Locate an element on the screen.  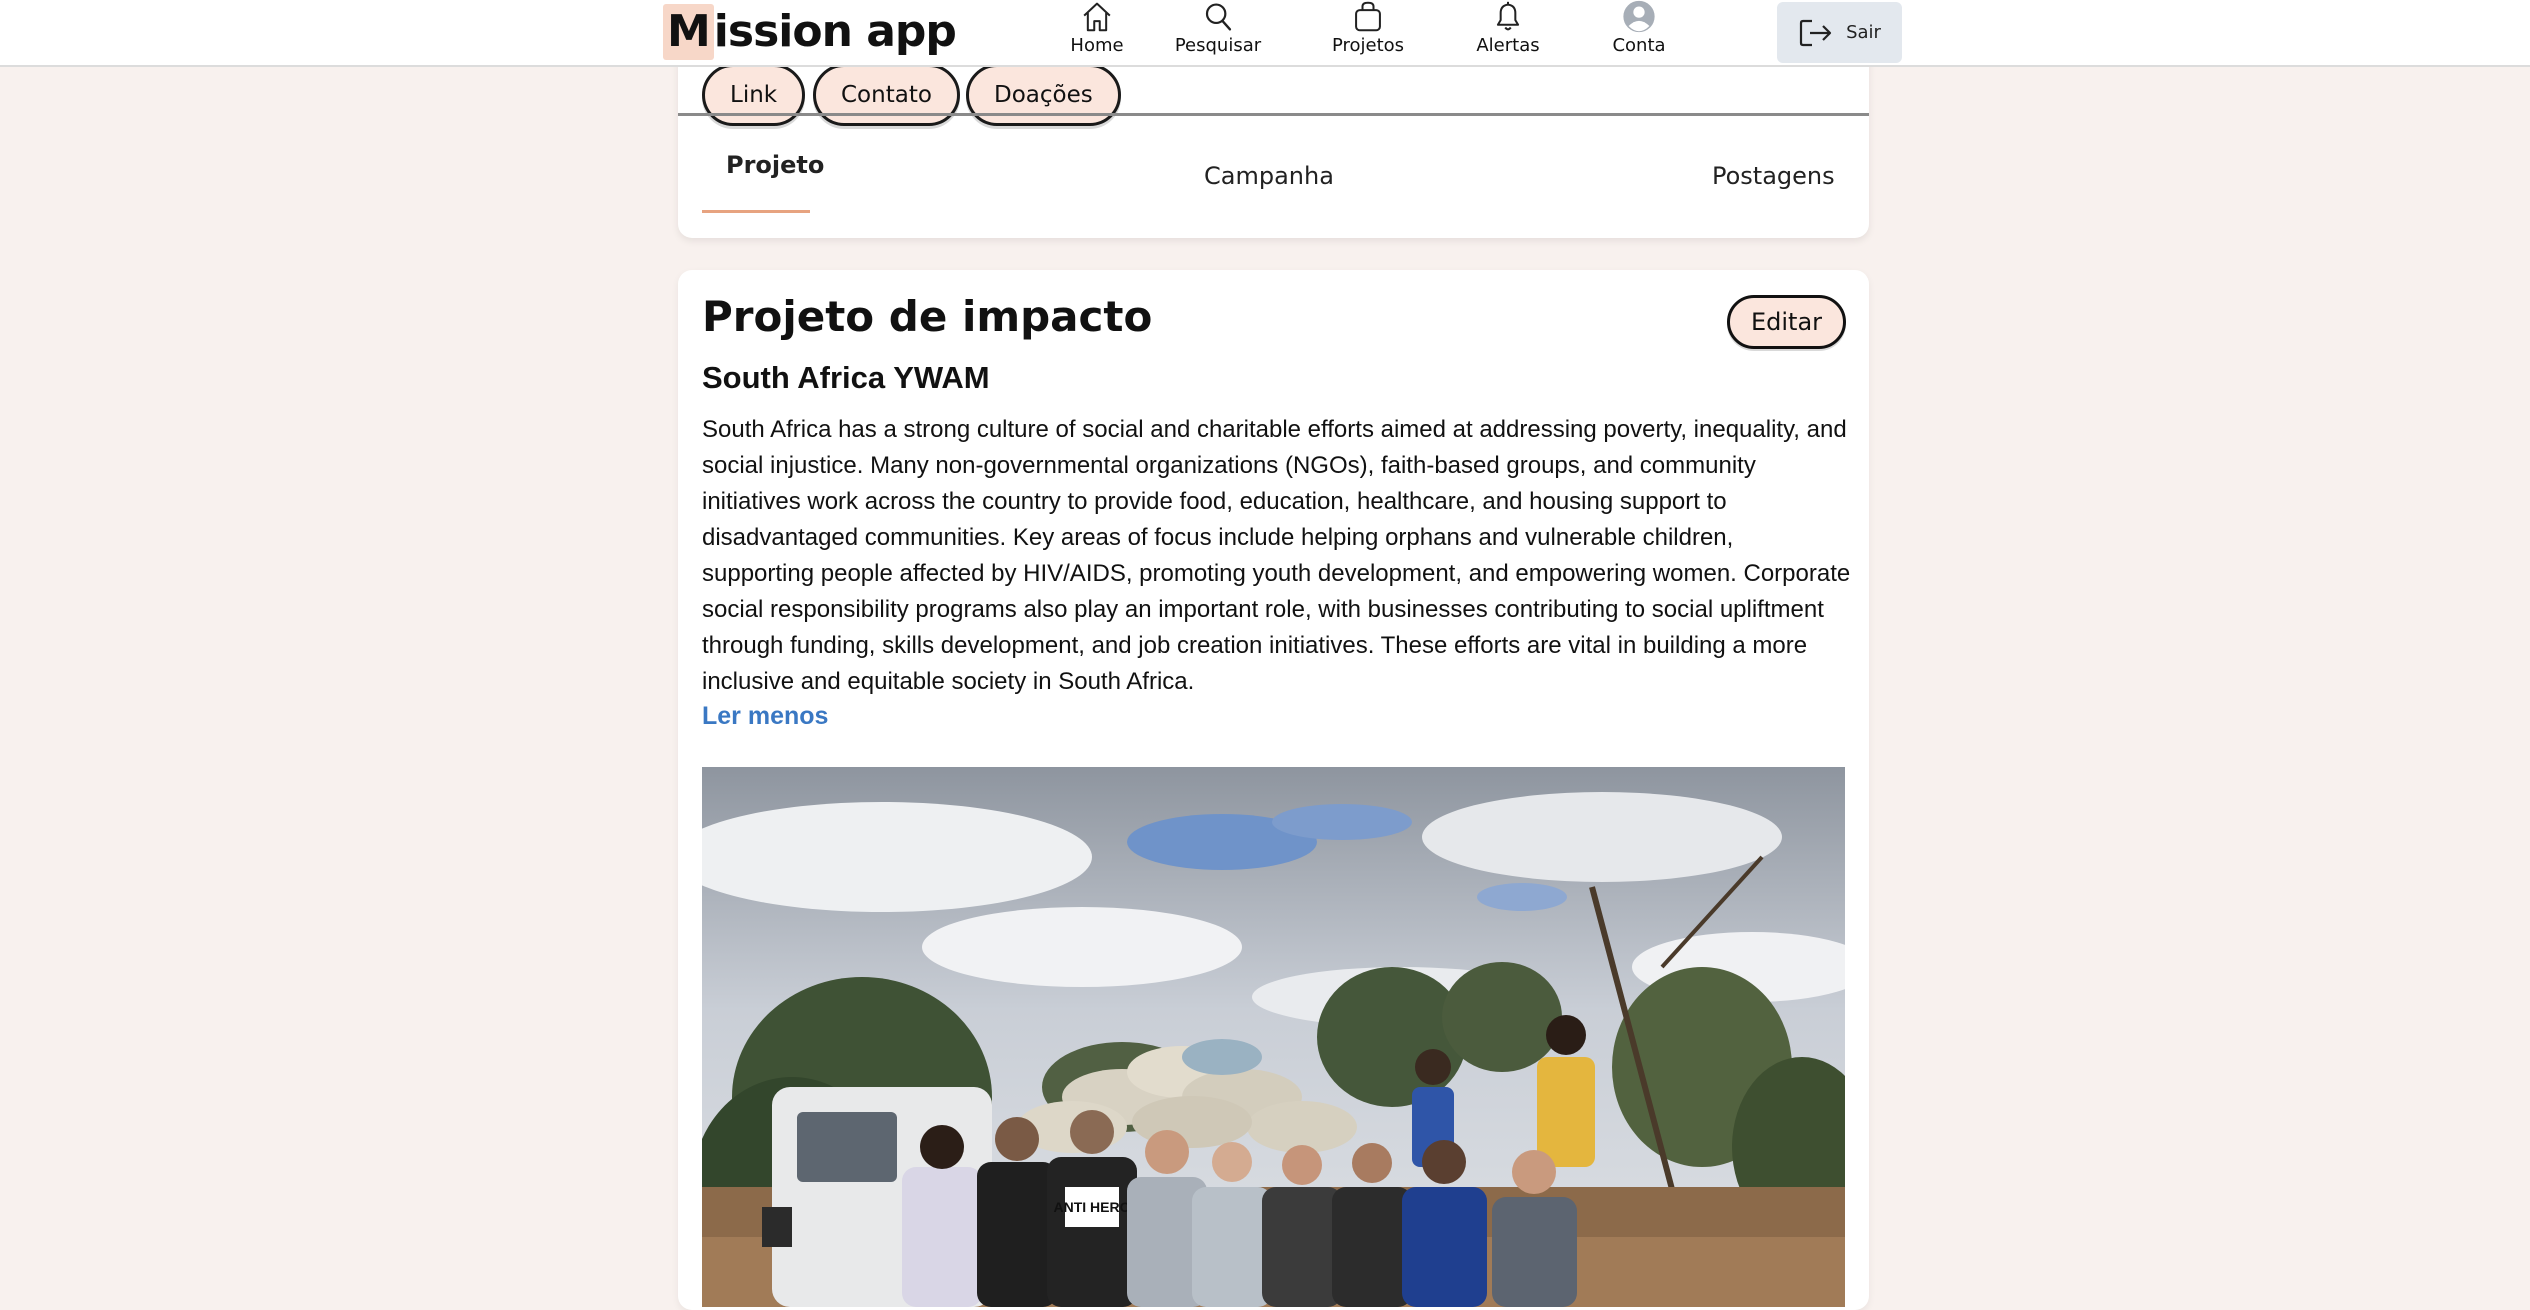
donations-button: Doações is located at coordinates (1043, 95).